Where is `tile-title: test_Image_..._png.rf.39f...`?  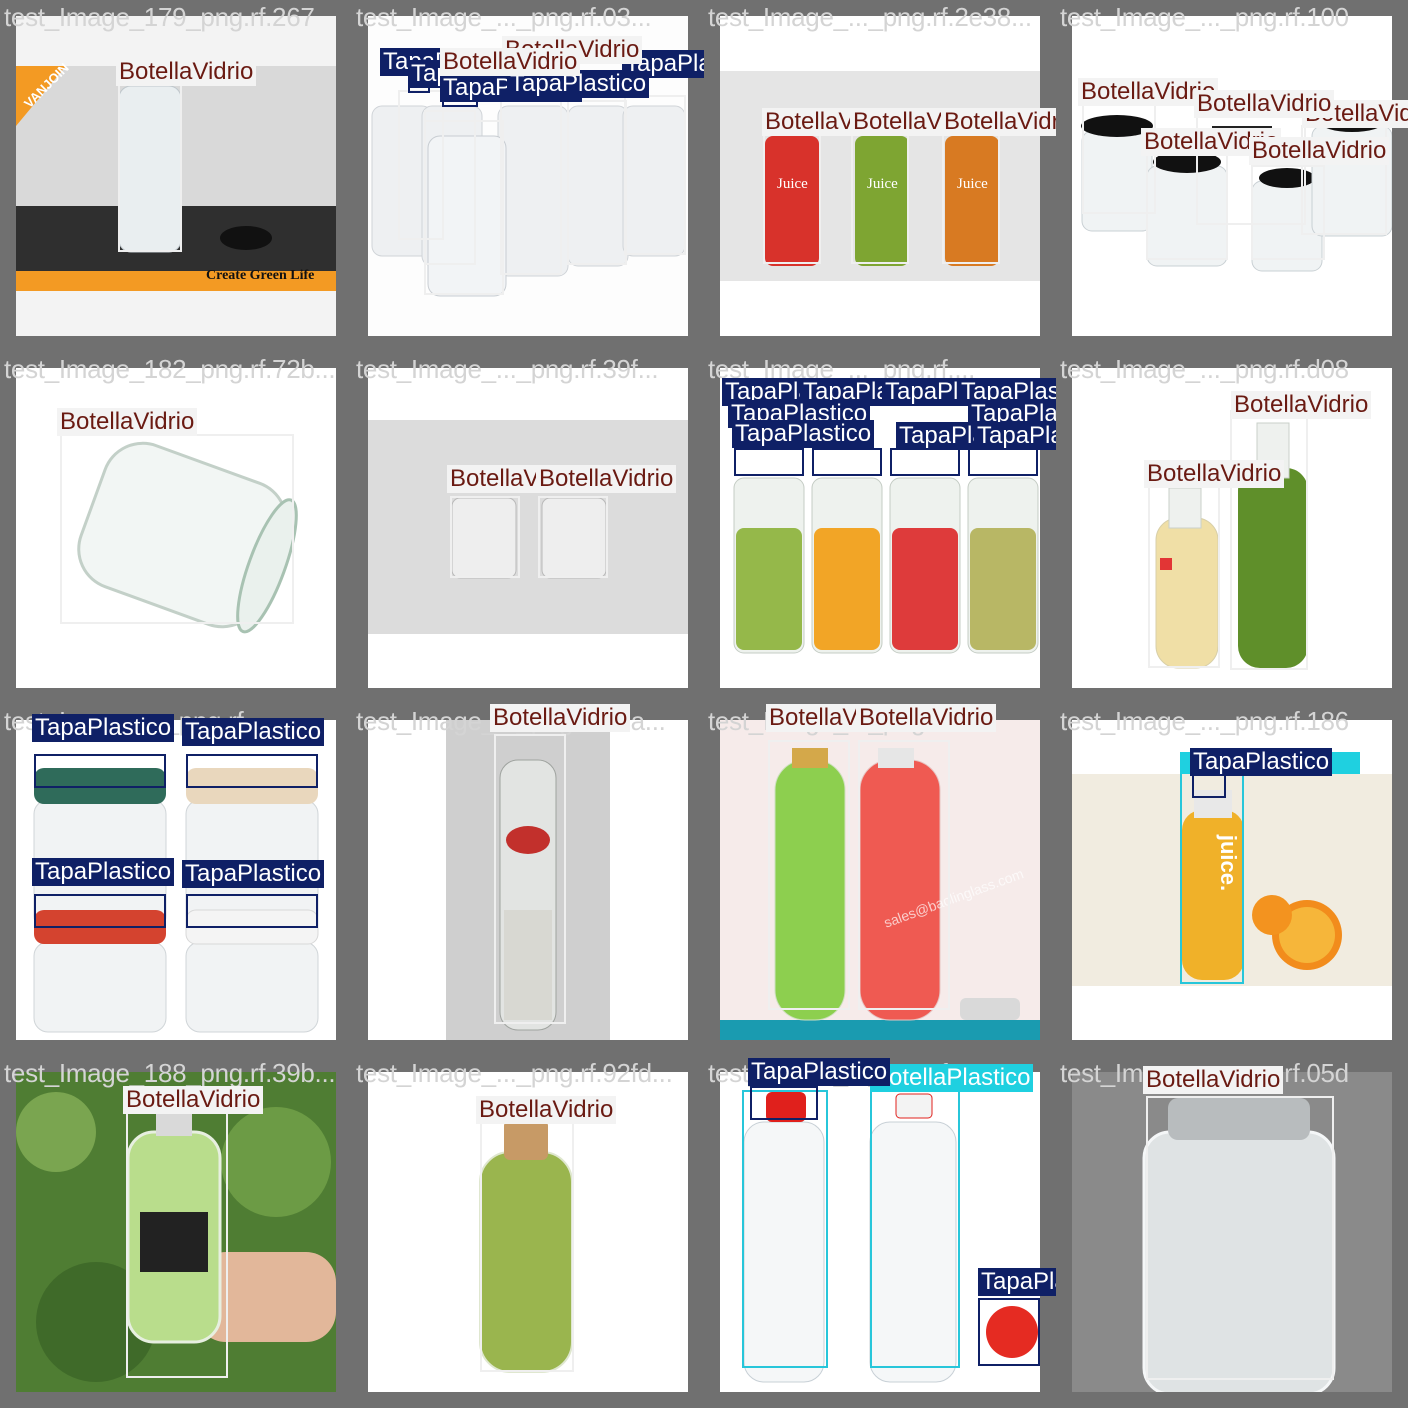
tile-title: test_Image_..._png.rf.39f... is located at coordinates (507, 369).